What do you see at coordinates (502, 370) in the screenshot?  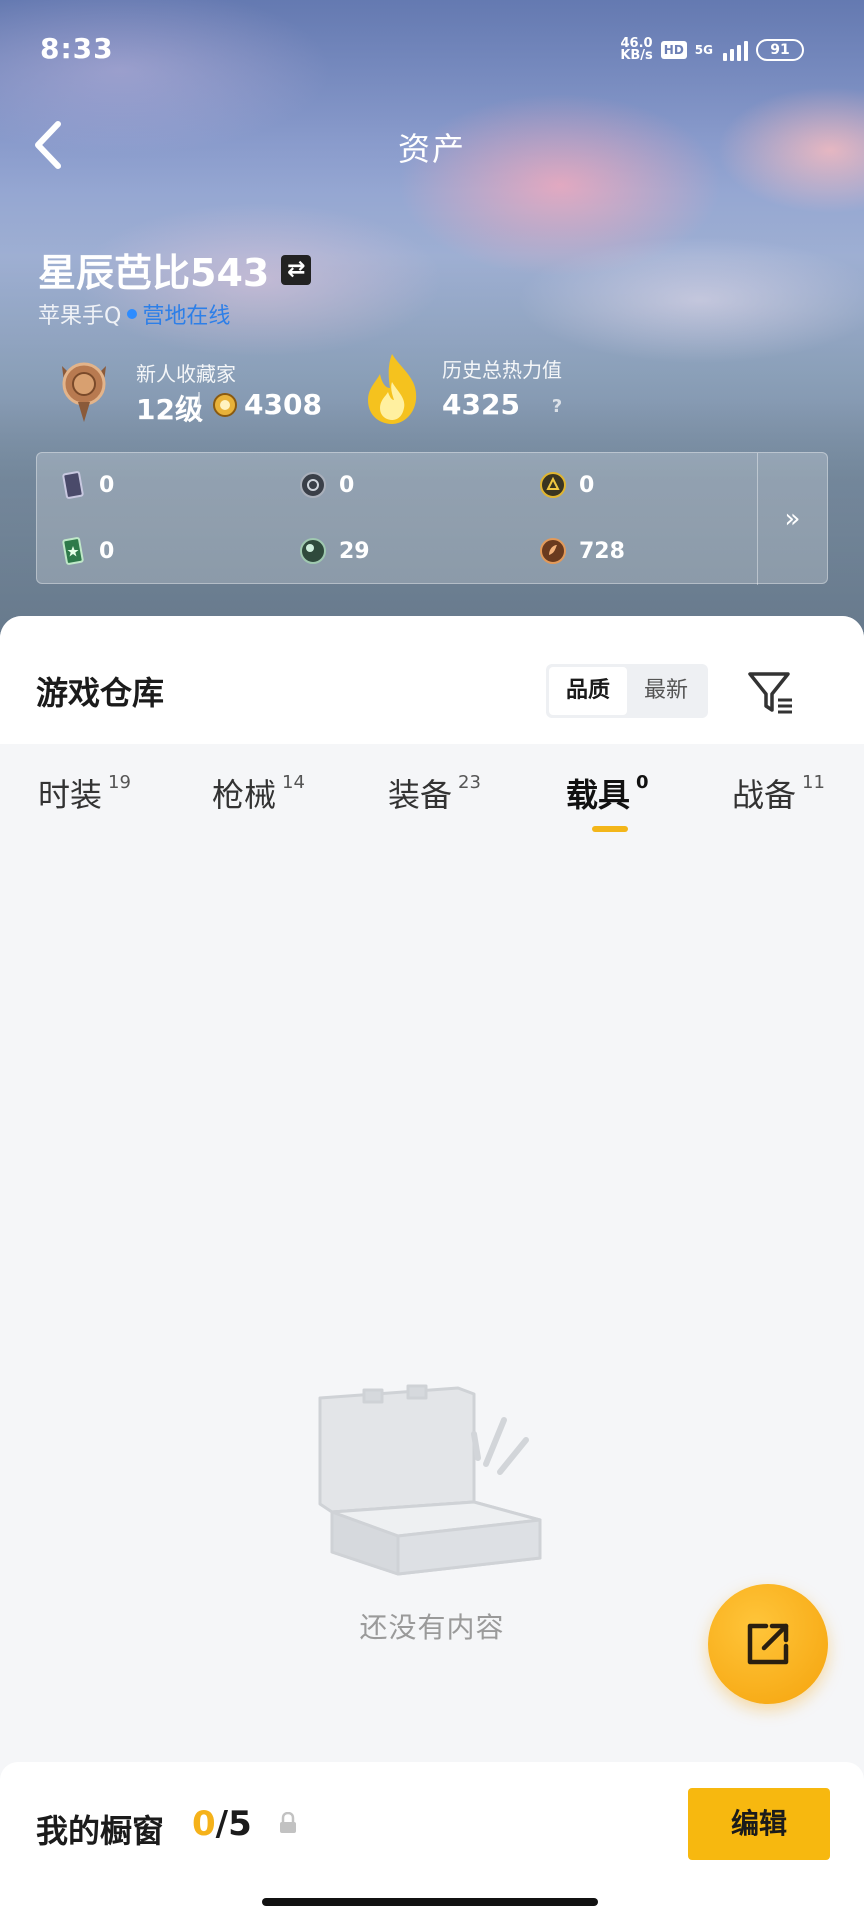 I see `heat-title: 历史总热力值` at bounding box center [502, 370].